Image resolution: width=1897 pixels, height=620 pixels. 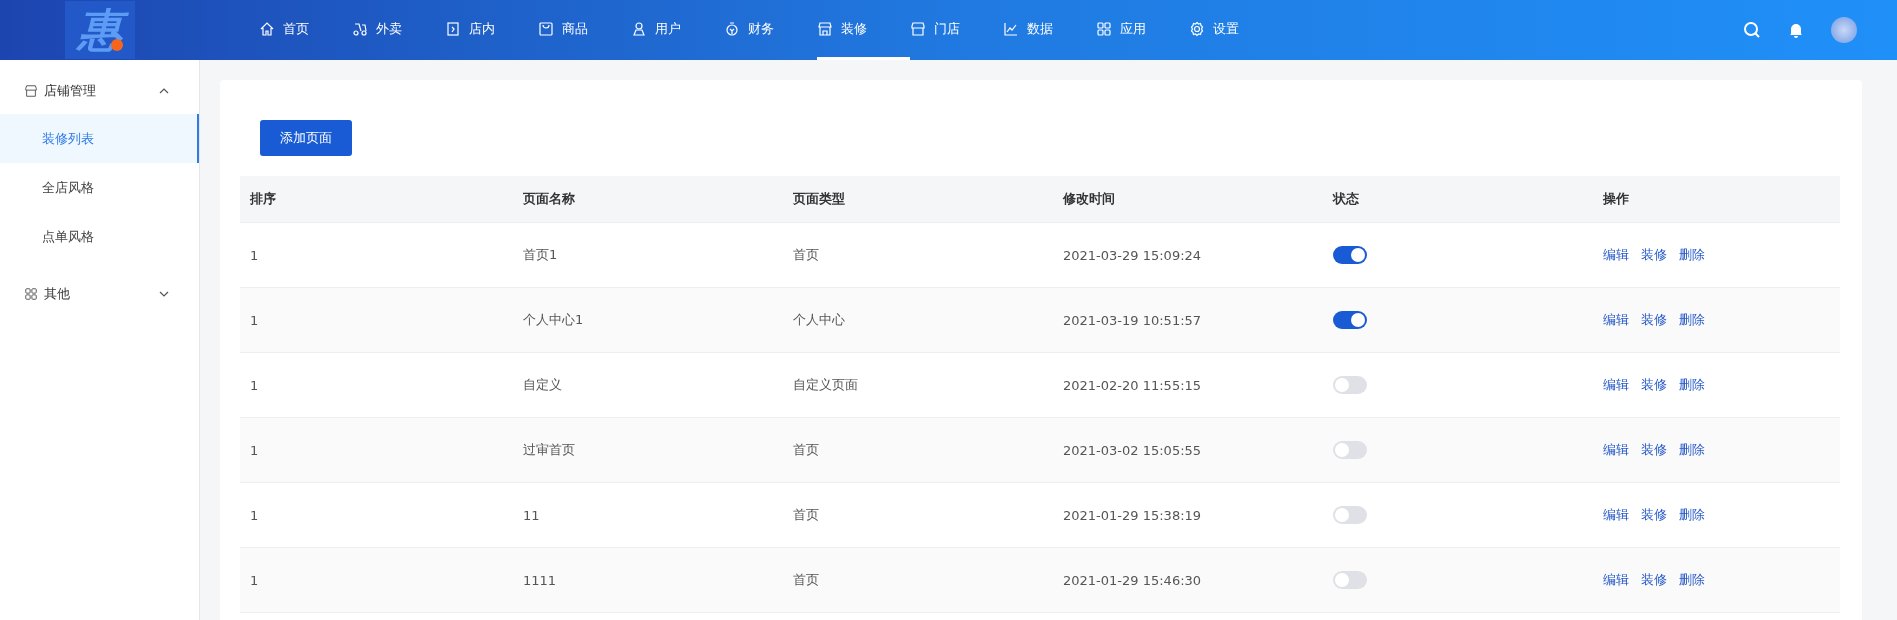 What do you see at coordinates (639, 28) in the screenshot?
I see `user-icon` at bounding box center [639, 28].